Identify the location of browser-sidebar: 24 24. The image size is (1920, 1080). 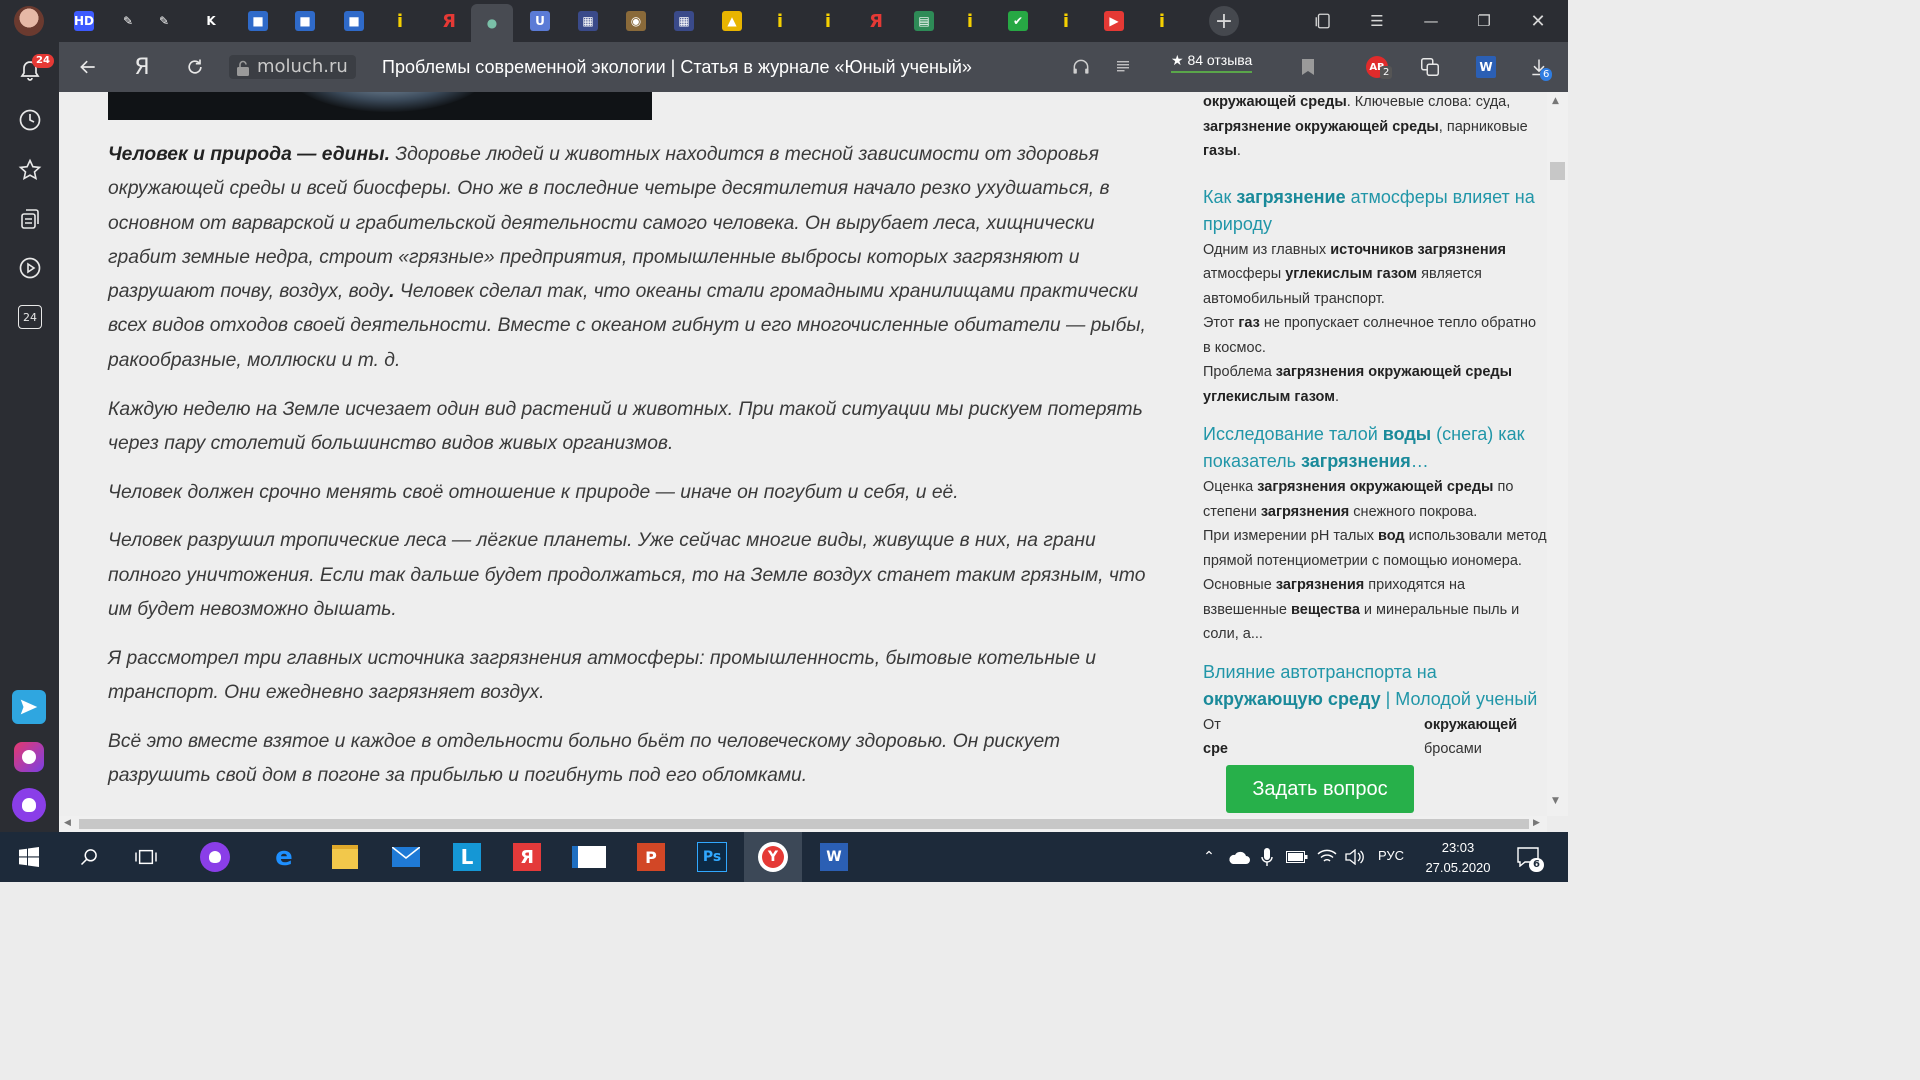
(29, 416).